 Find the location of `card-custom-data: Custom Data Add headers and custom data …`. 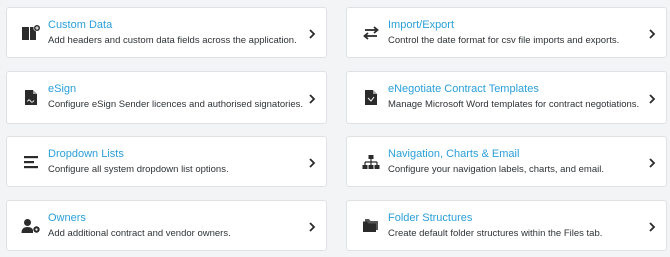

card-custom-data: Custom Data Add headers and custom data … is located at coordinates (166, 32).